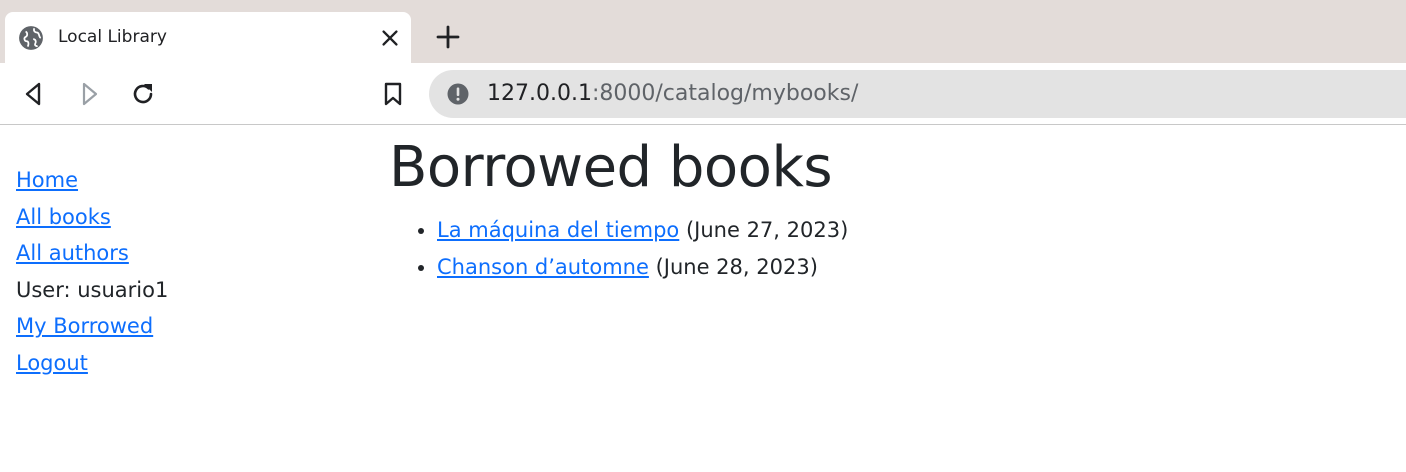 Image resolution: width=1406 pixels, height=472 pixels. What do you see at coordinates (63, 217) in the screenshot?
I see `all-books-link: All books` at bounding box center [63, 217].